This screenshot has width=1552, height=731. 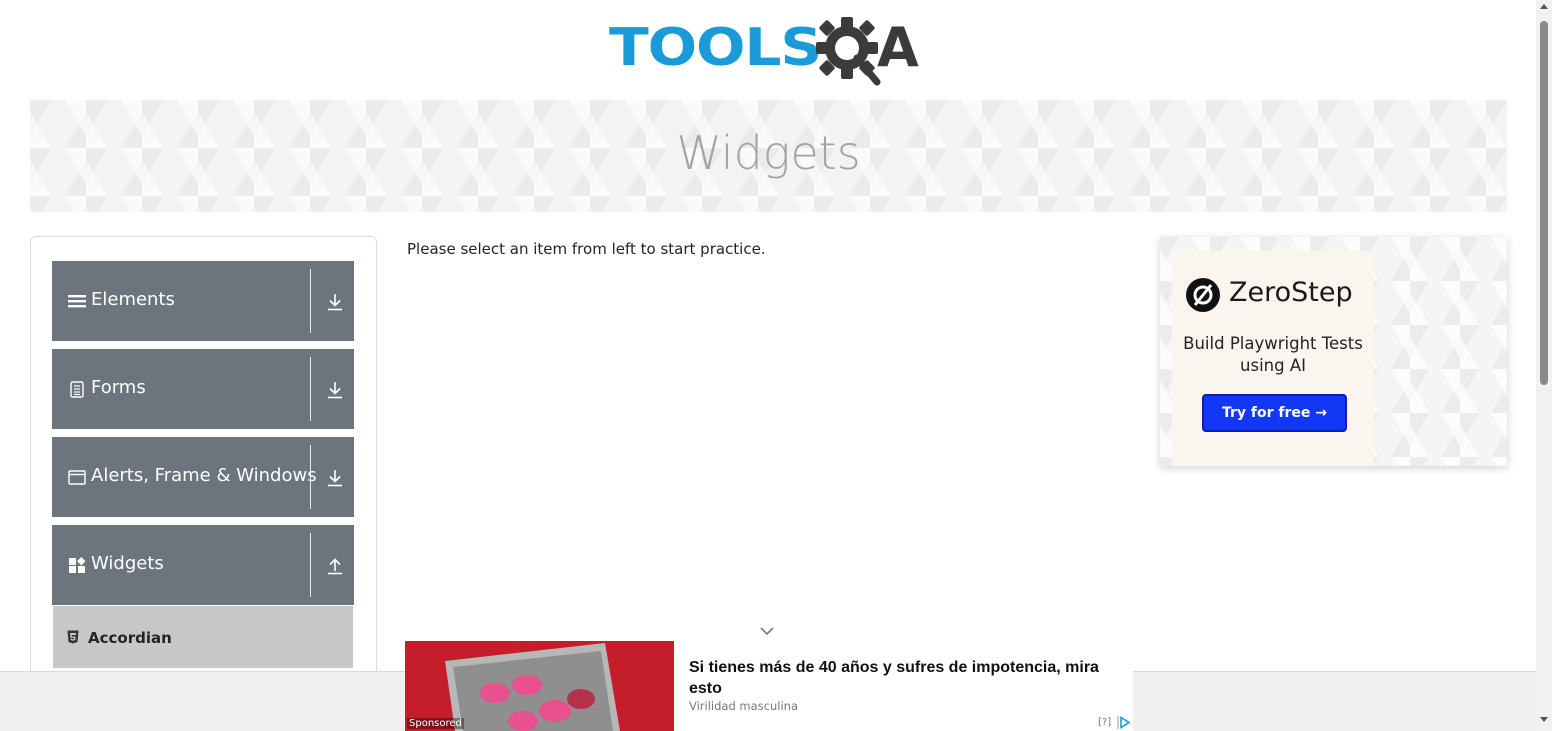 What do you see at coordinates (435, 723) in the screenshot?
I see `sponsored-tag: Sponsored` at bounding box center [435, 723].